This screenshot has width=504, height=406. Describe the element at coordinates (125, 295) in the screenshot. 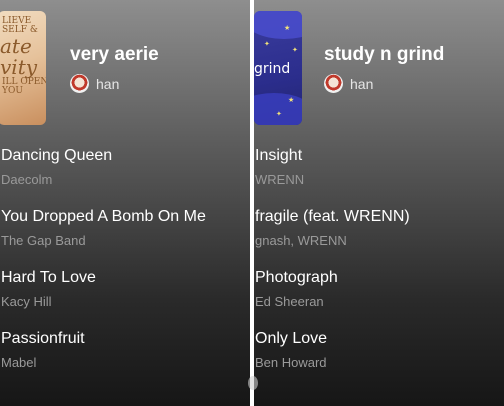

I see `track-row: Hard To Love Kacy Hill` at that location.